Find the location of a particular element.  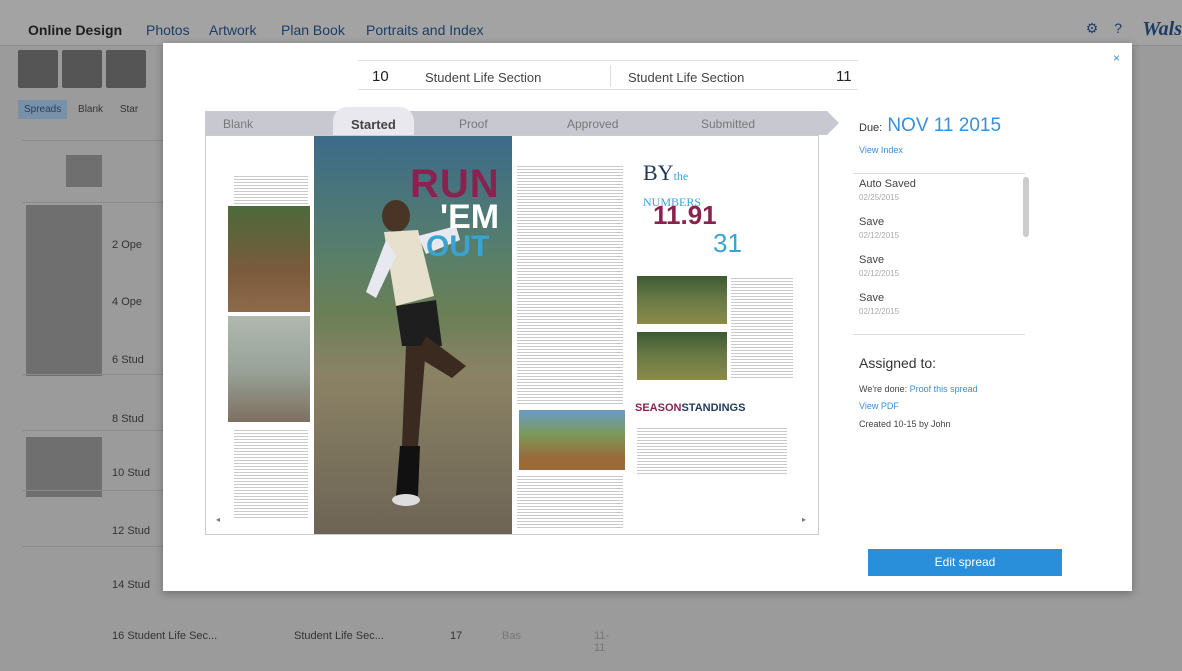

nav-portraits-index: Portraits and Index is located at coordinates (425, 30).